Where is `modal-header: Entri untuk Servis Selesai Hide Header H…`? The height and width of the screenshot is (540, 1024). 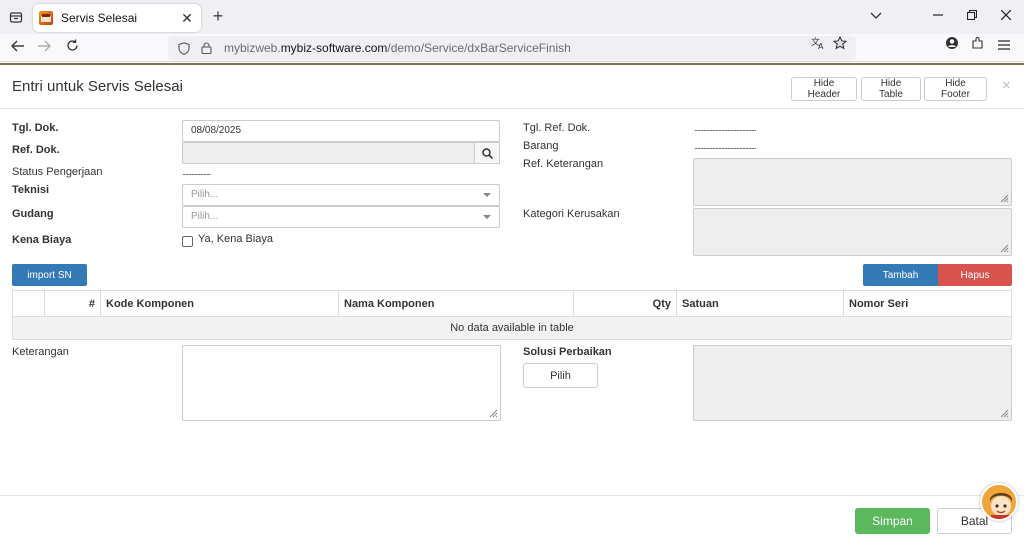 modal-header: Entri untuk Servis Selesai Hide Header H… is located at coordinates (512, 87).